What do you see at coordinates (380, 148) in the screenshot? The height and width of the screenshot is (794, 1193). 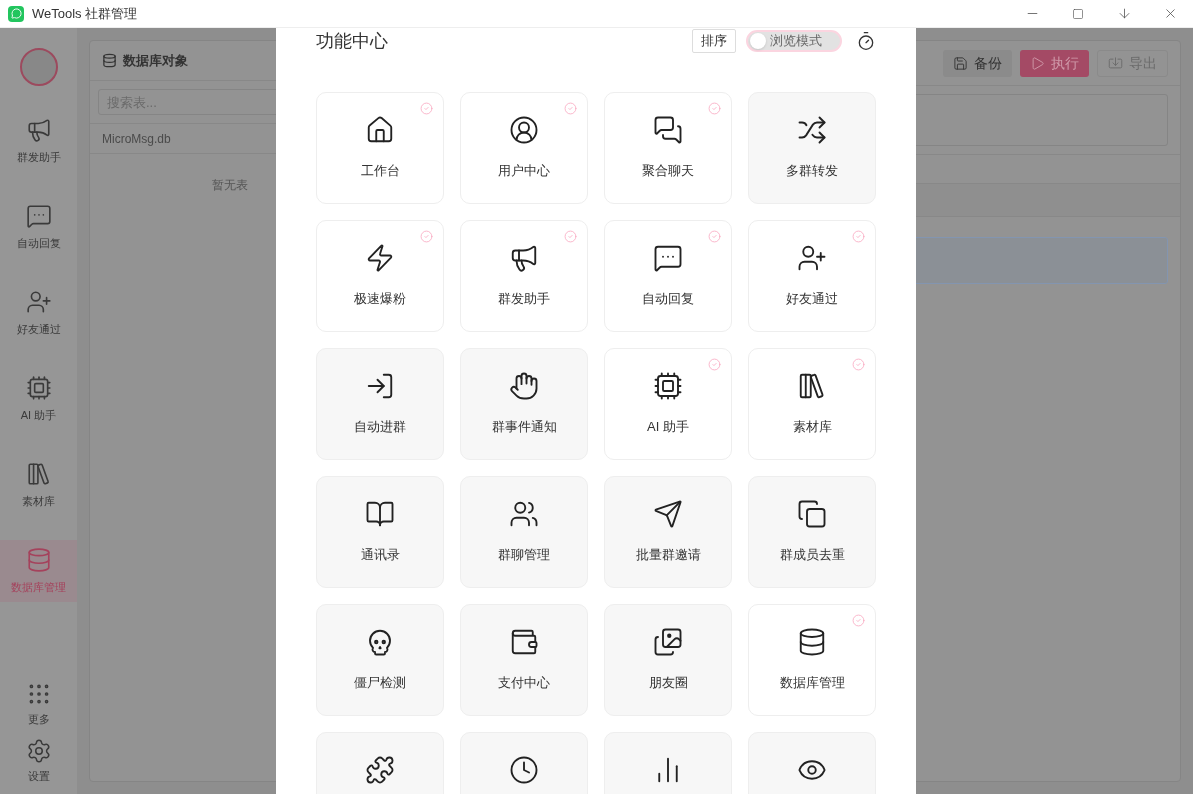 I see `feature-card: 工作台` at bounding box center [380, 148].